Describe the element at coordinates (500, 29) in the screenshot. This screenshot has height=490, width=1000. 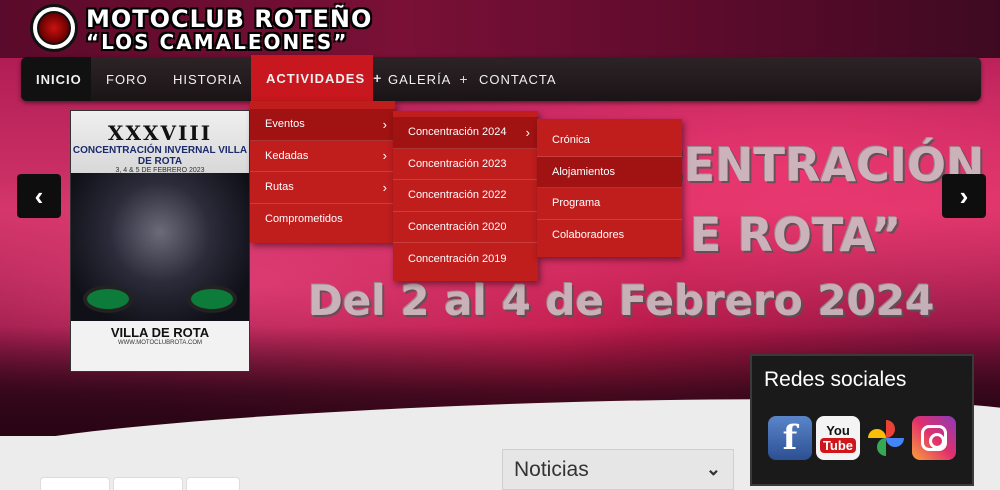
I see `site-header: MOTOCLUB ROTEÑO “LOS CAMALEONES”` at that location.